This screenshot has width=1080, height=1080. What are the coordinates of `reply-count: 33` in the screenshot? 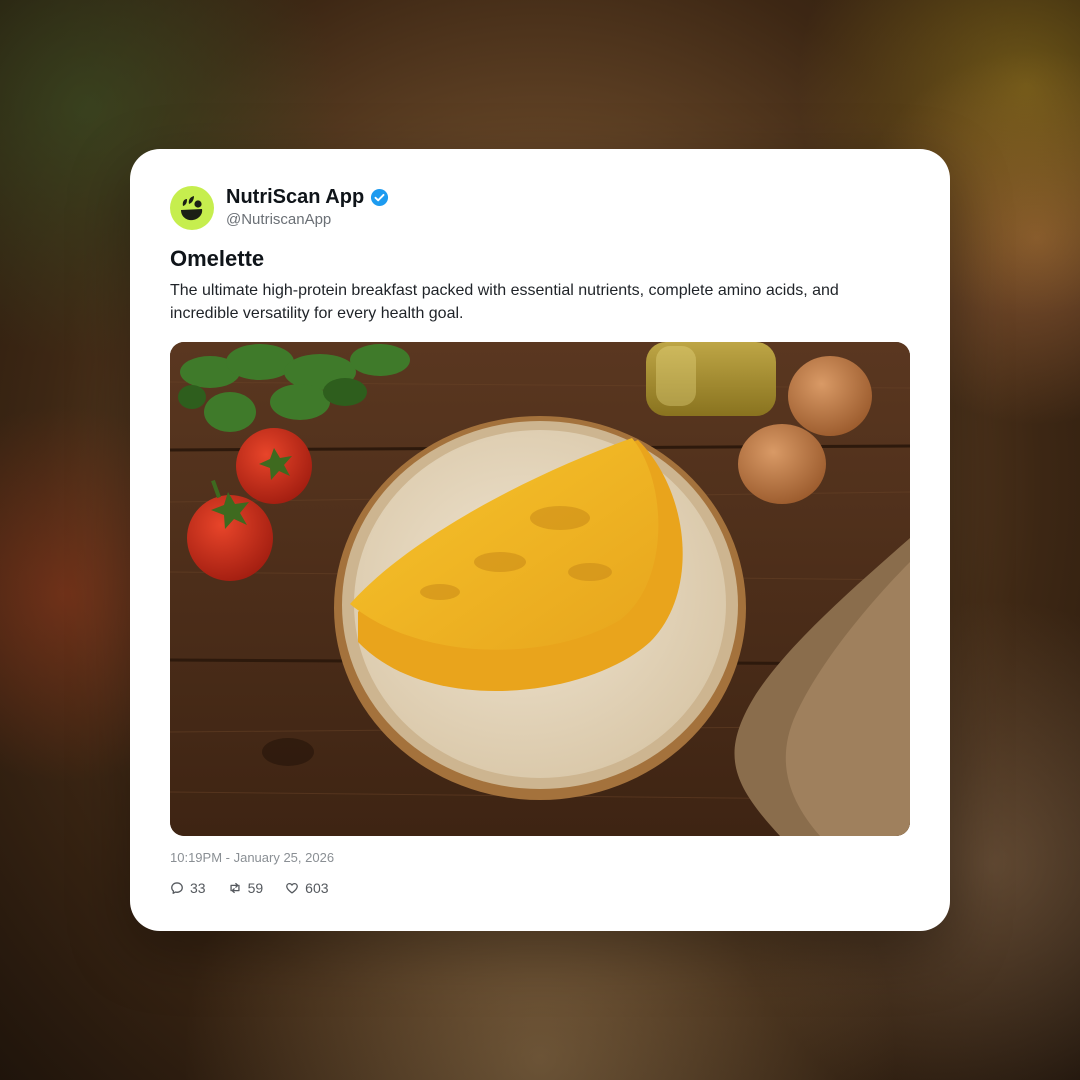 It's located at (198, 888).